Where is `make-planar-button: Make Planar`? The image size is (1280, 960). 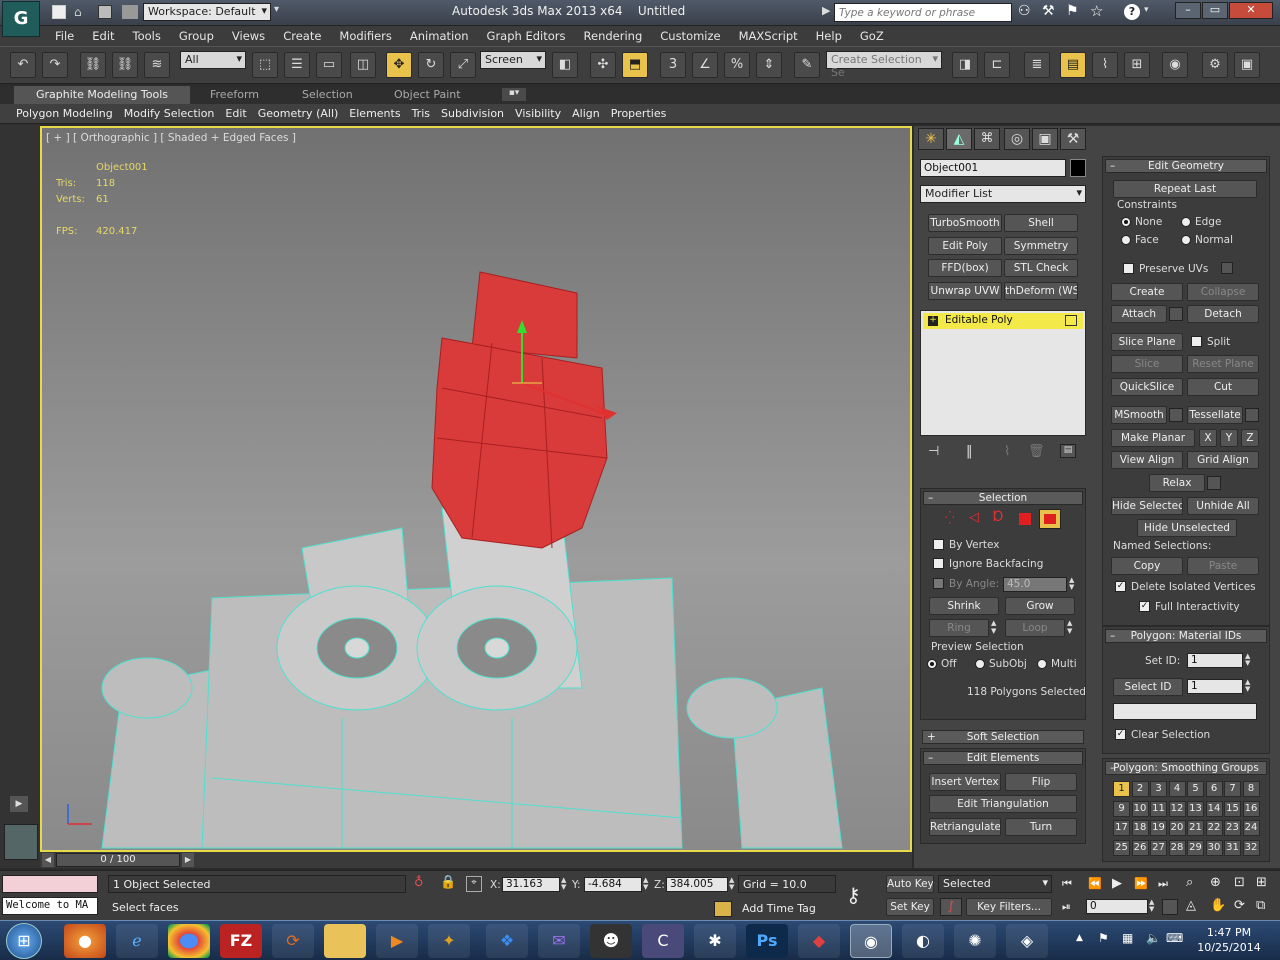 make-planar-button: Make Planar is located at coordinates (1153, 438).